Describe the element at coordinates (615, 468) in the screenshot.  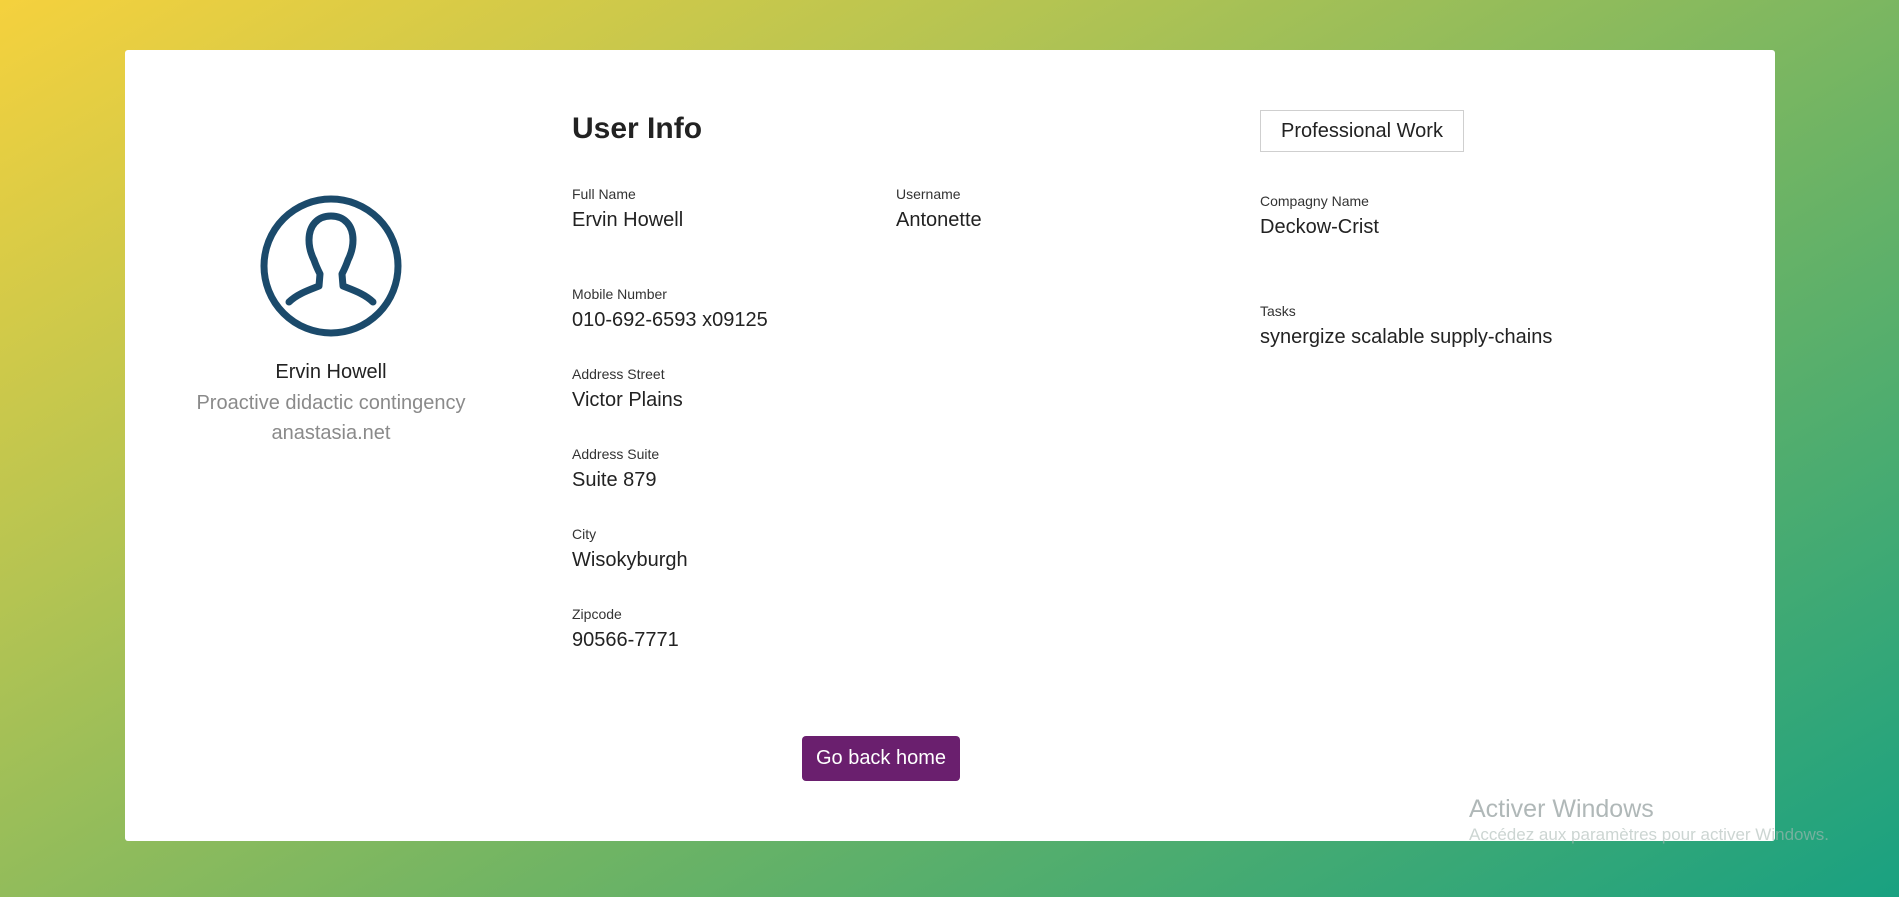
I see `suite-field: Address Suite Suite 879` at that location.